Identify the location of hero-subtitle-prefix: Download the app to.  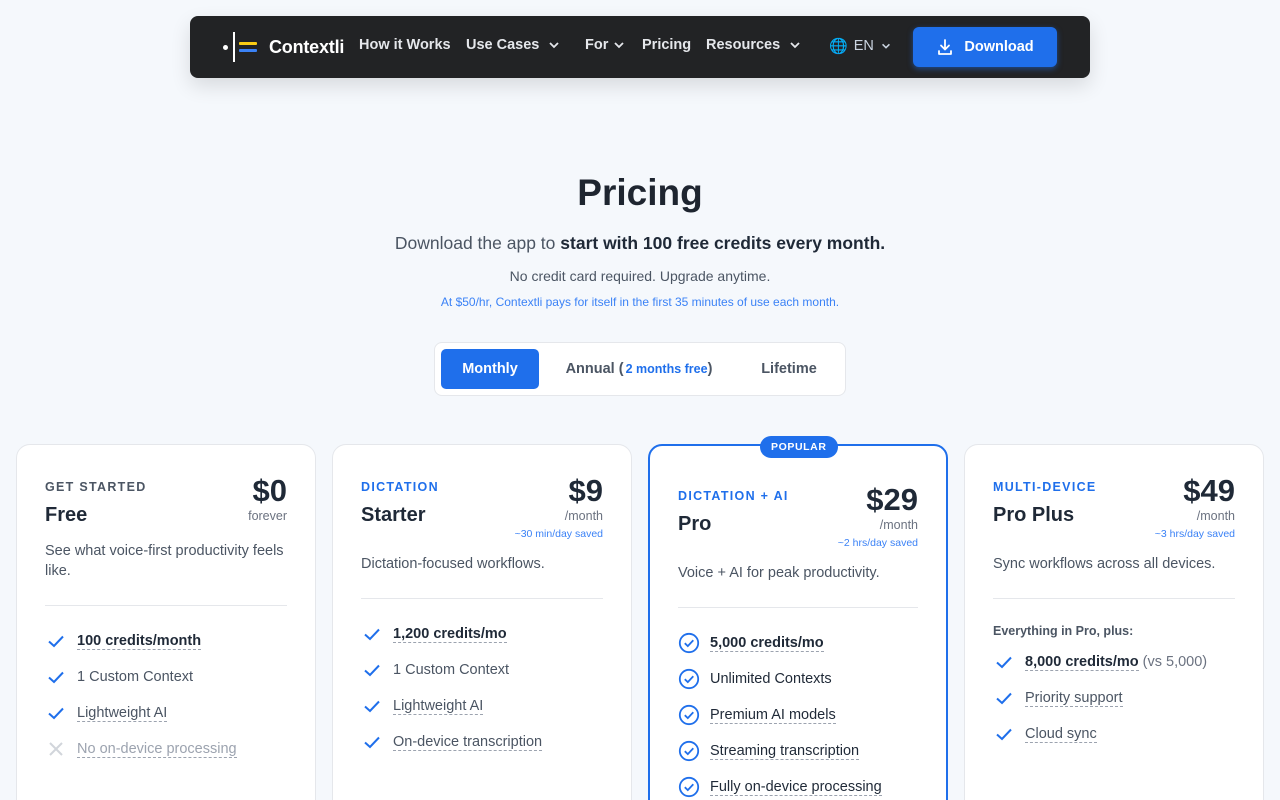
(475, 243).